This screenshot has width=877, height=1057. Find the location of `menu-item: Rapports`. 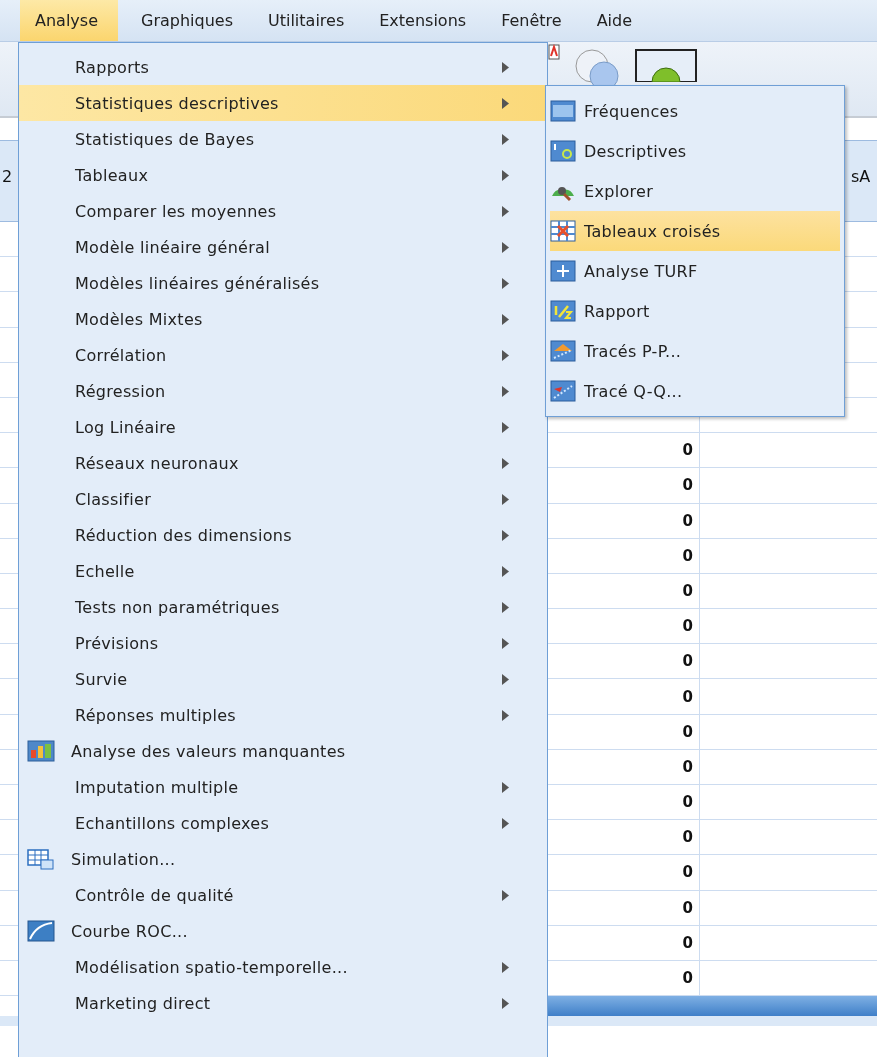

menu-item: Rapports is located at coordinates (283, 67).